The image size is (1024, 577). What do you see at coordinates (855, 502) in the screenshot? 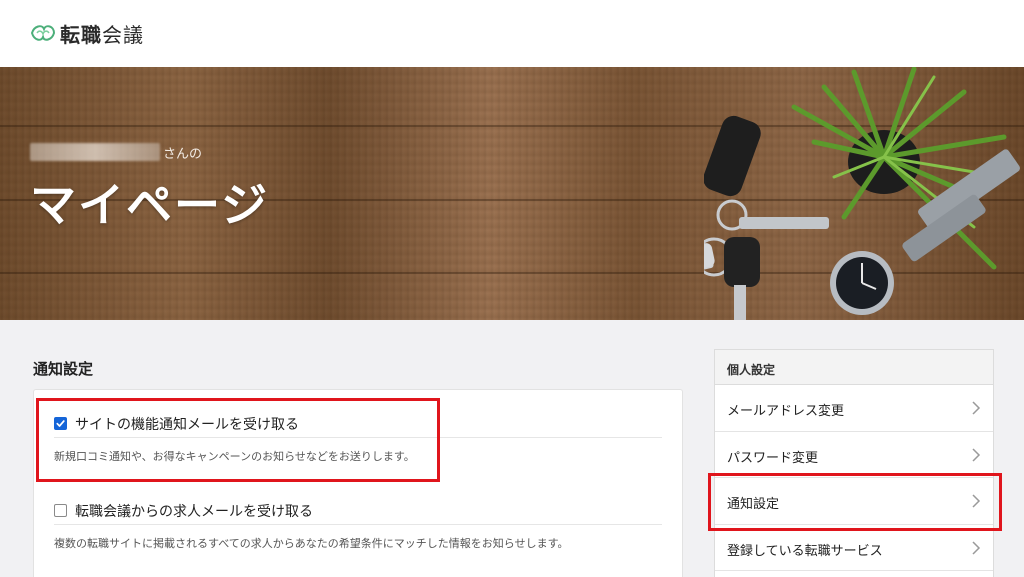
I see `highlight-box-sidebar` at bounding box center [855, 502].